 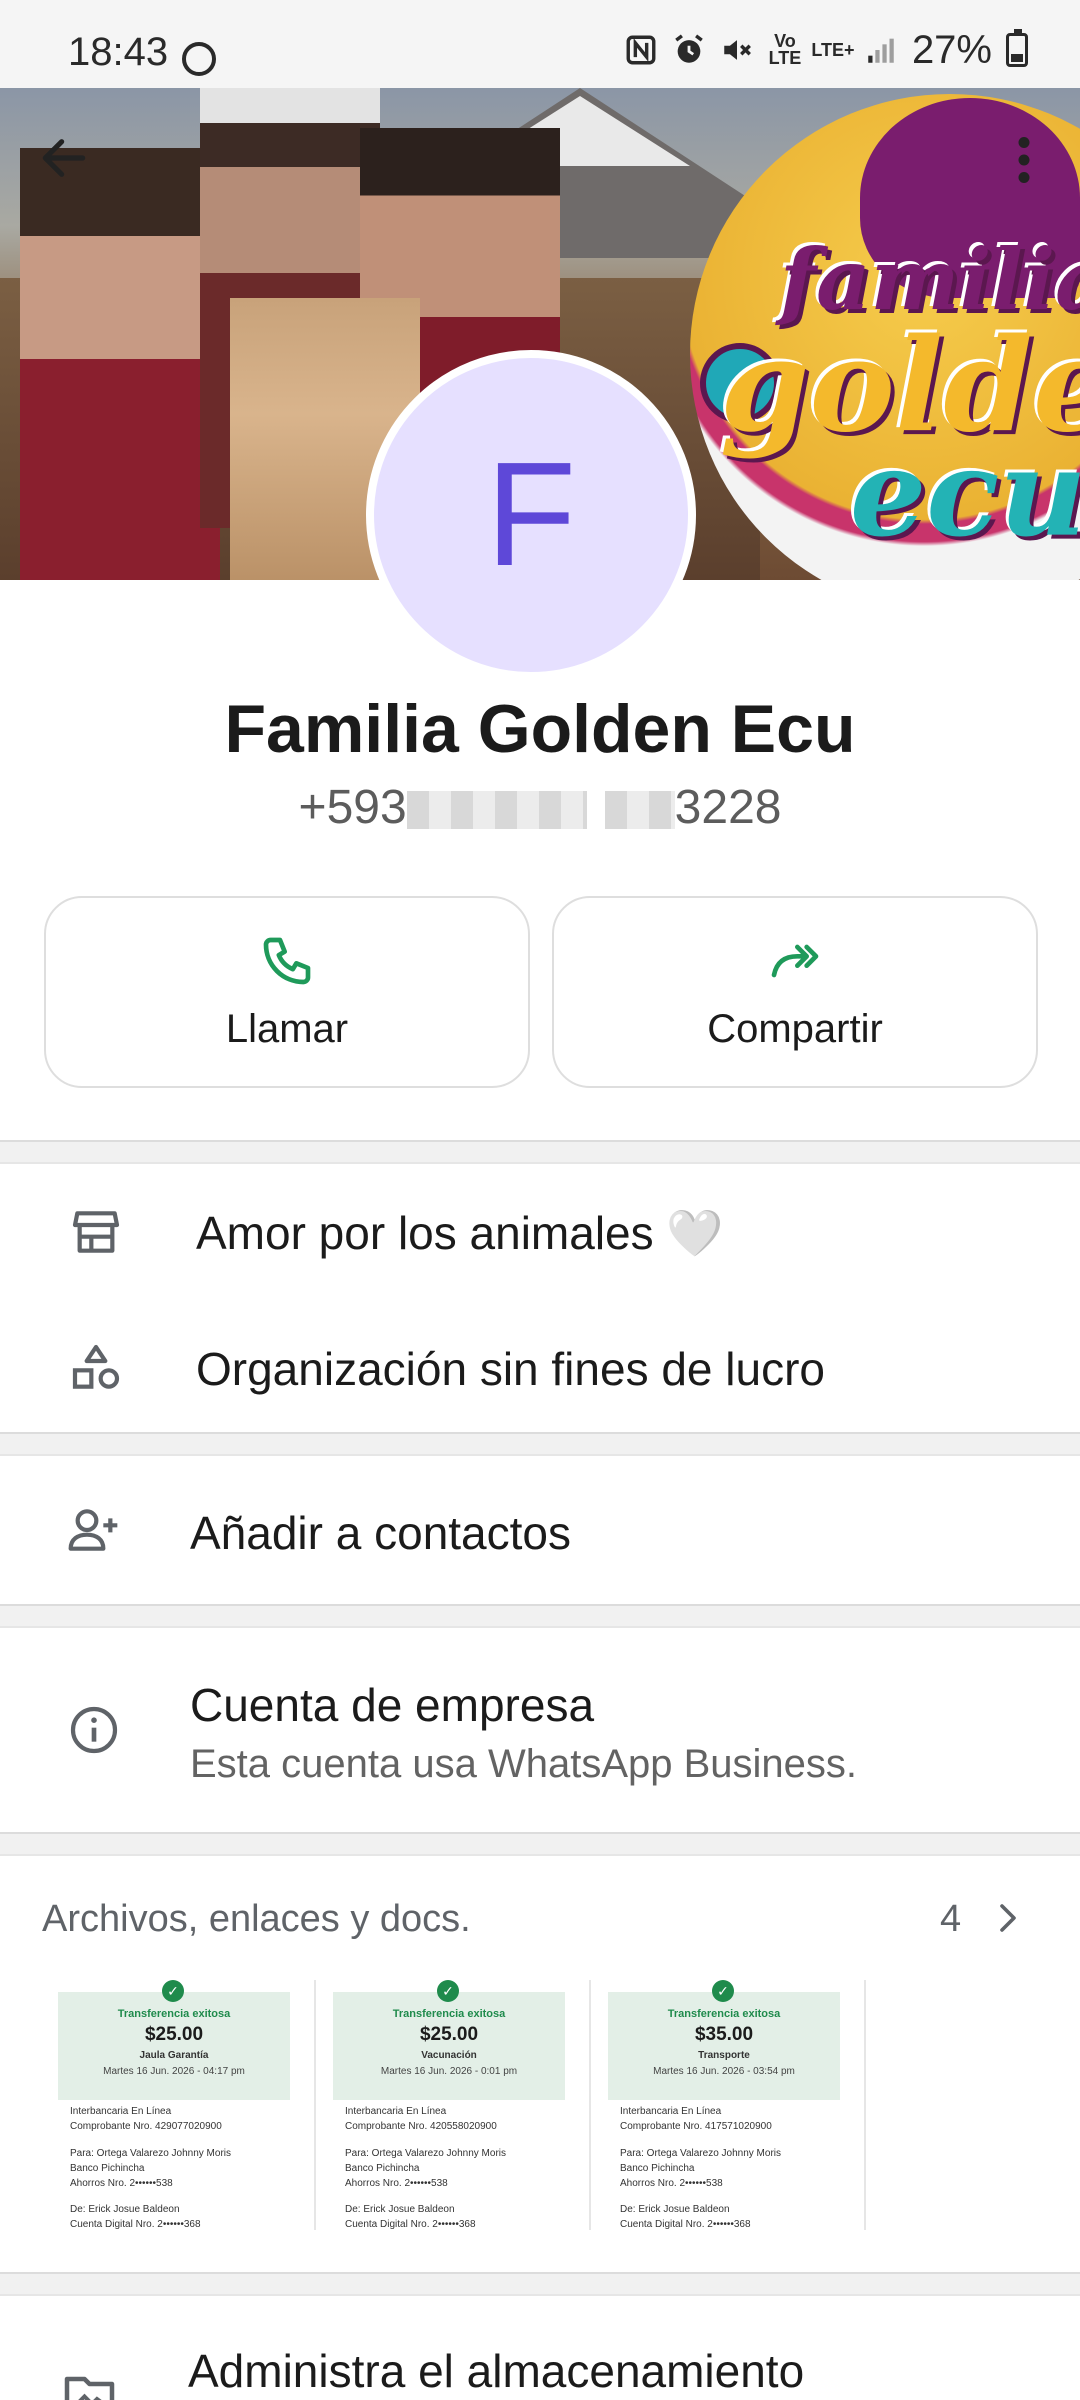 What do you see at coordinates (146, 2126) in the screenshot?
I see `receipt-line: Comprobante Nro. 429077020900` at bounding box center [146, 2126].